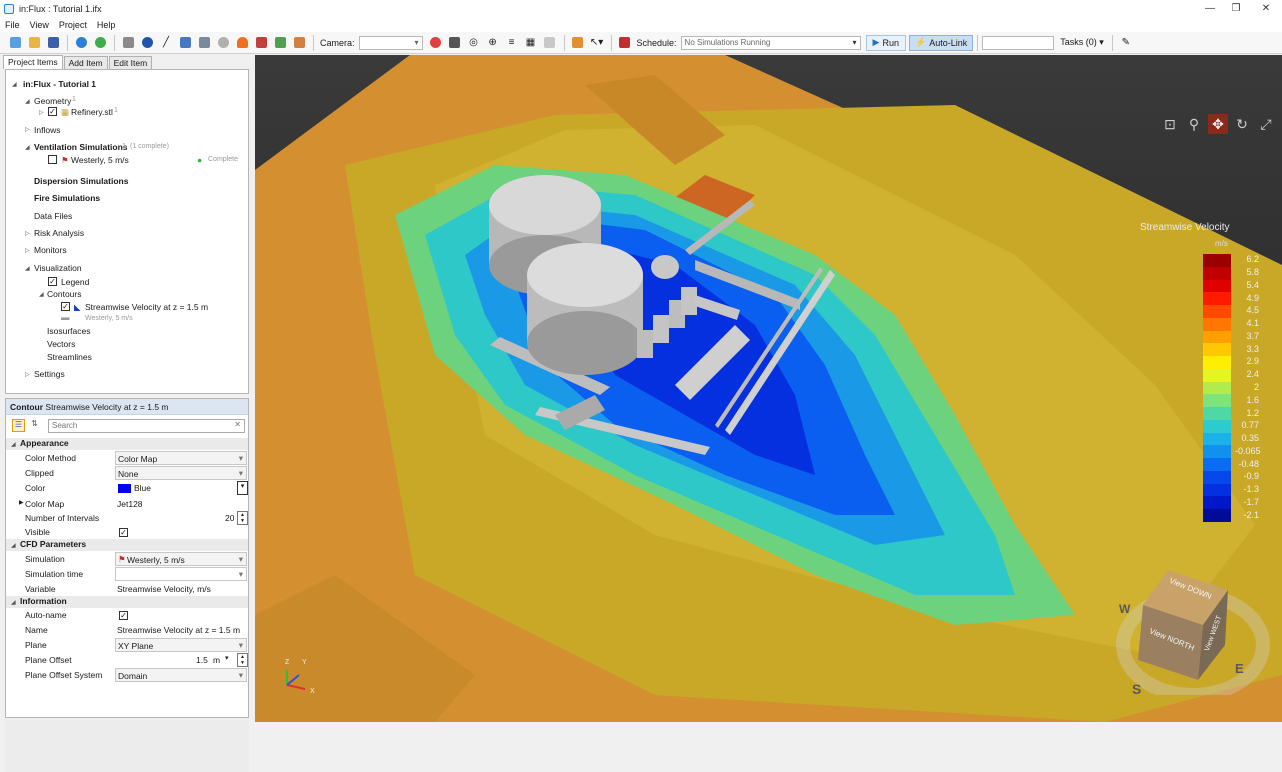  Describe the element at coordinates (181, 574) in the screenshot. I see `sim-time-dropdown: ▾` at that location.